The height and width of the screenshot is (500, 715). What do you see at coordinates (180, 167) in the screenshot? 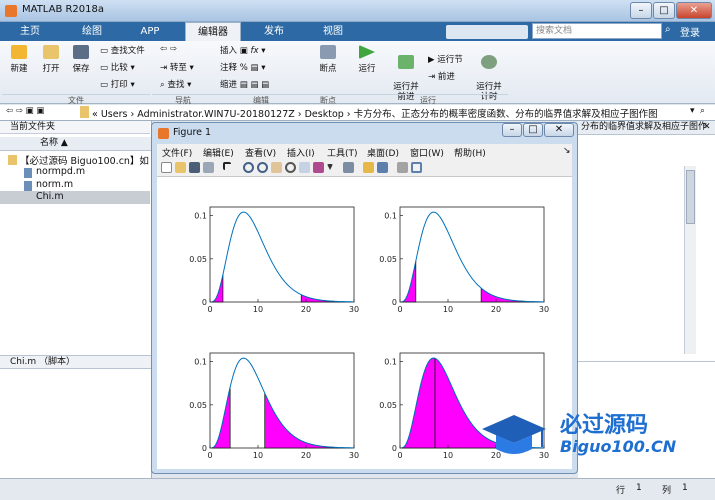
I see `open-icon` at bounding box center [180, 167].